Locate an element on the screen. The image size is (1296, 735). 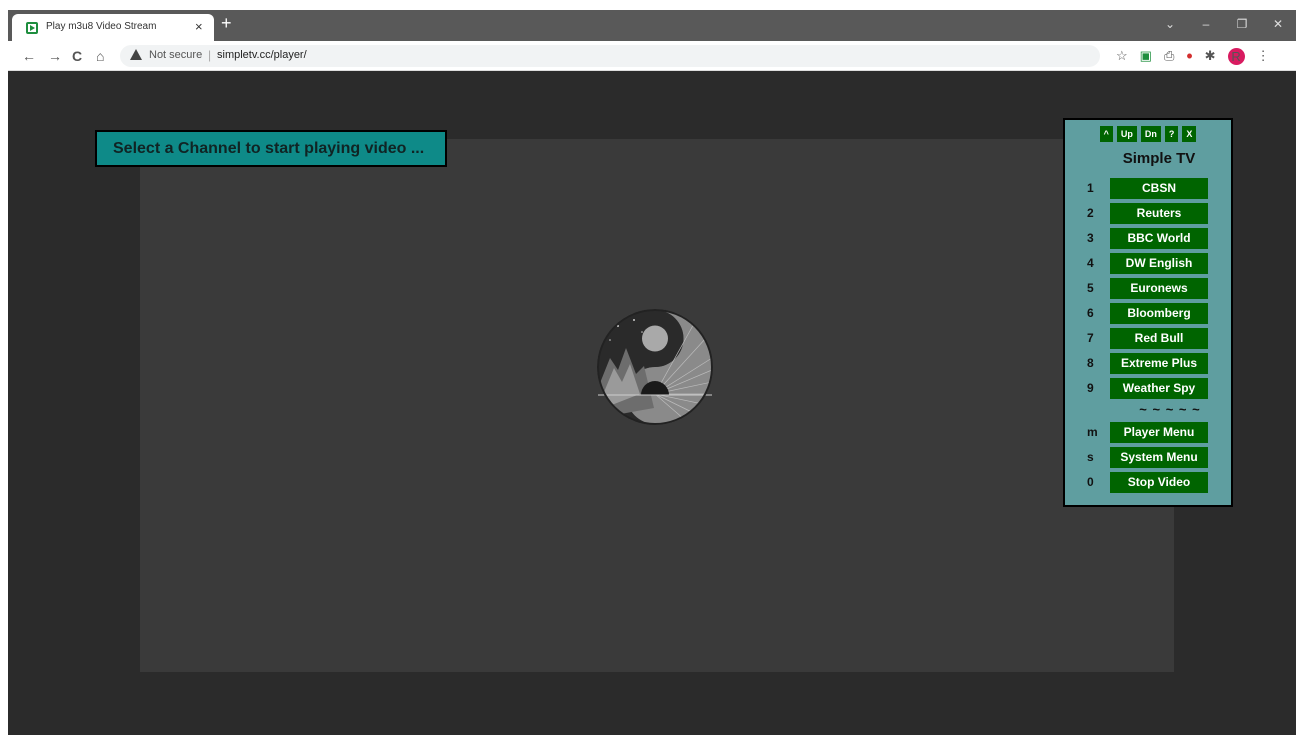
channel-button-weather-spy: Weather Spy is located at coordinates (1159, 388).